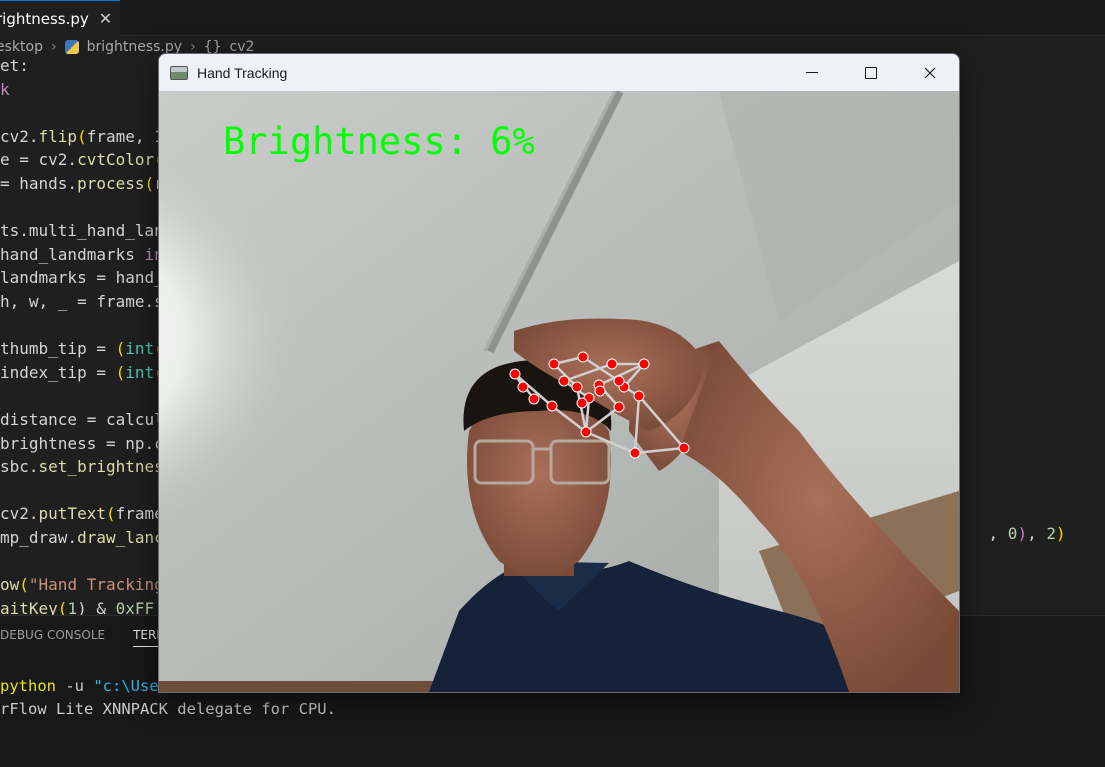 The width and height of the screenshot is (1105, 767). What do you see at coordinates (72, 254) in the screenshot?
I see `code-token: hand_landmarks` at bounding box center [72, 254].